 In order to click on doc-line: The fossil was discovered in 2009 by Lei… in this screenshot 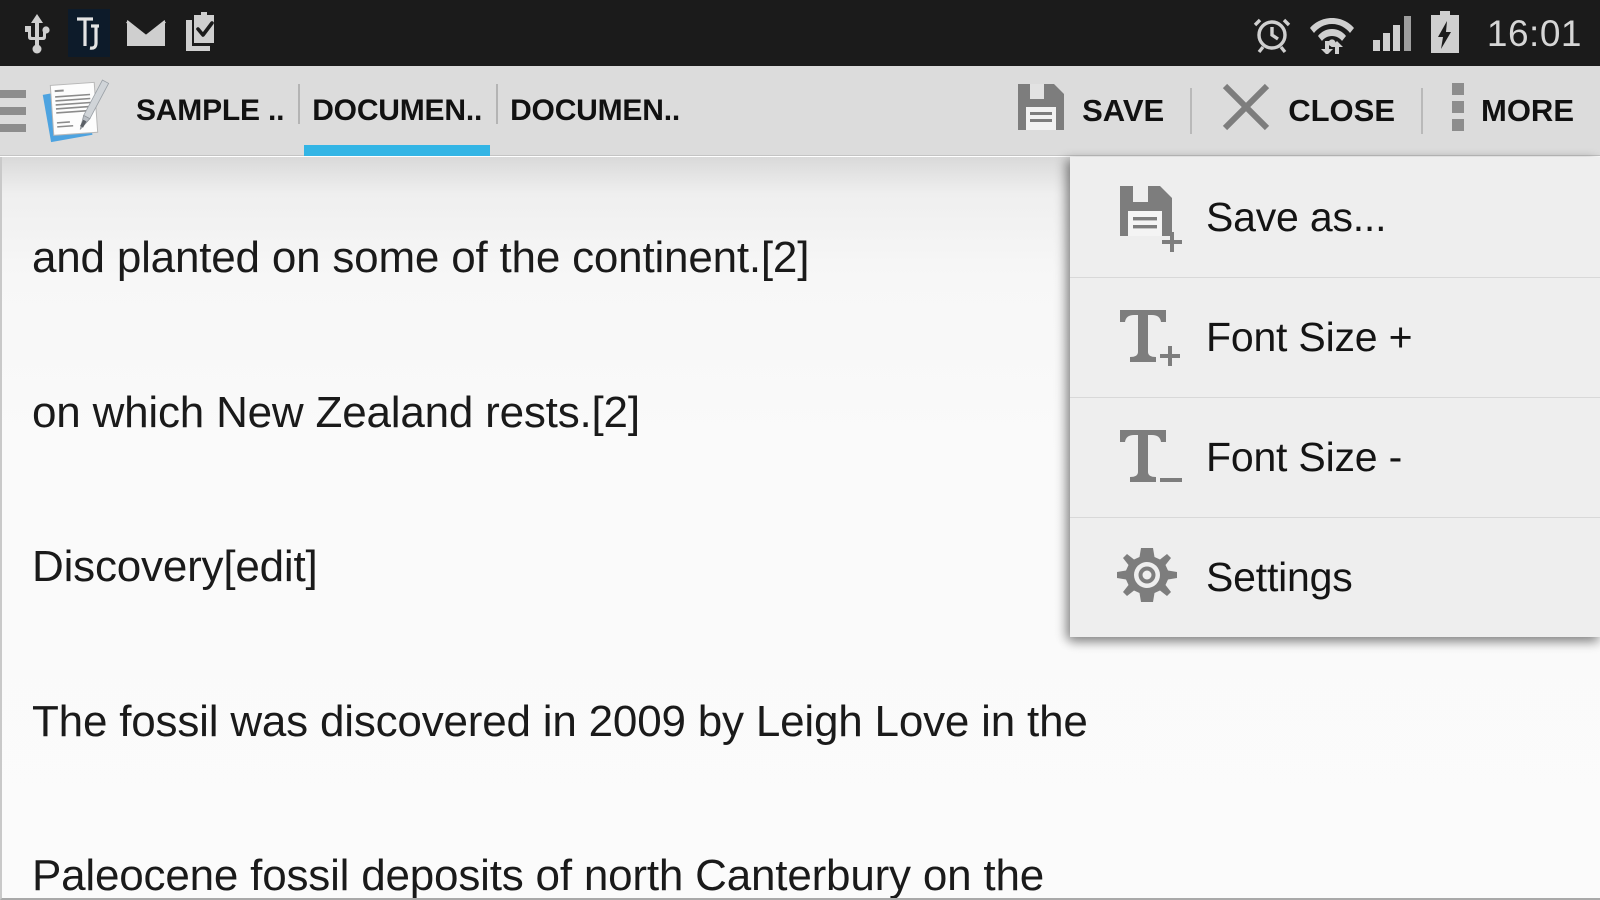, I will do `click(560, 721)`.